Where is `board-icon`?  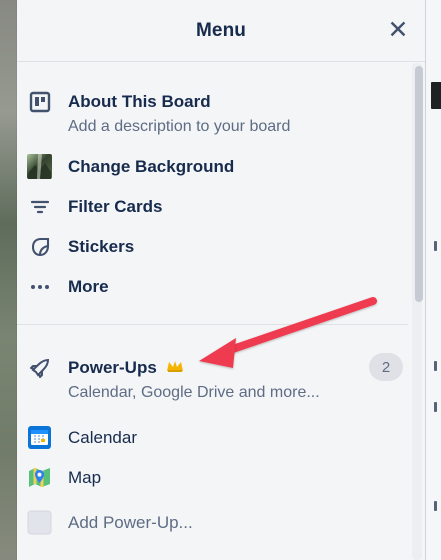
board-icon is located at coordinates (39, 101).